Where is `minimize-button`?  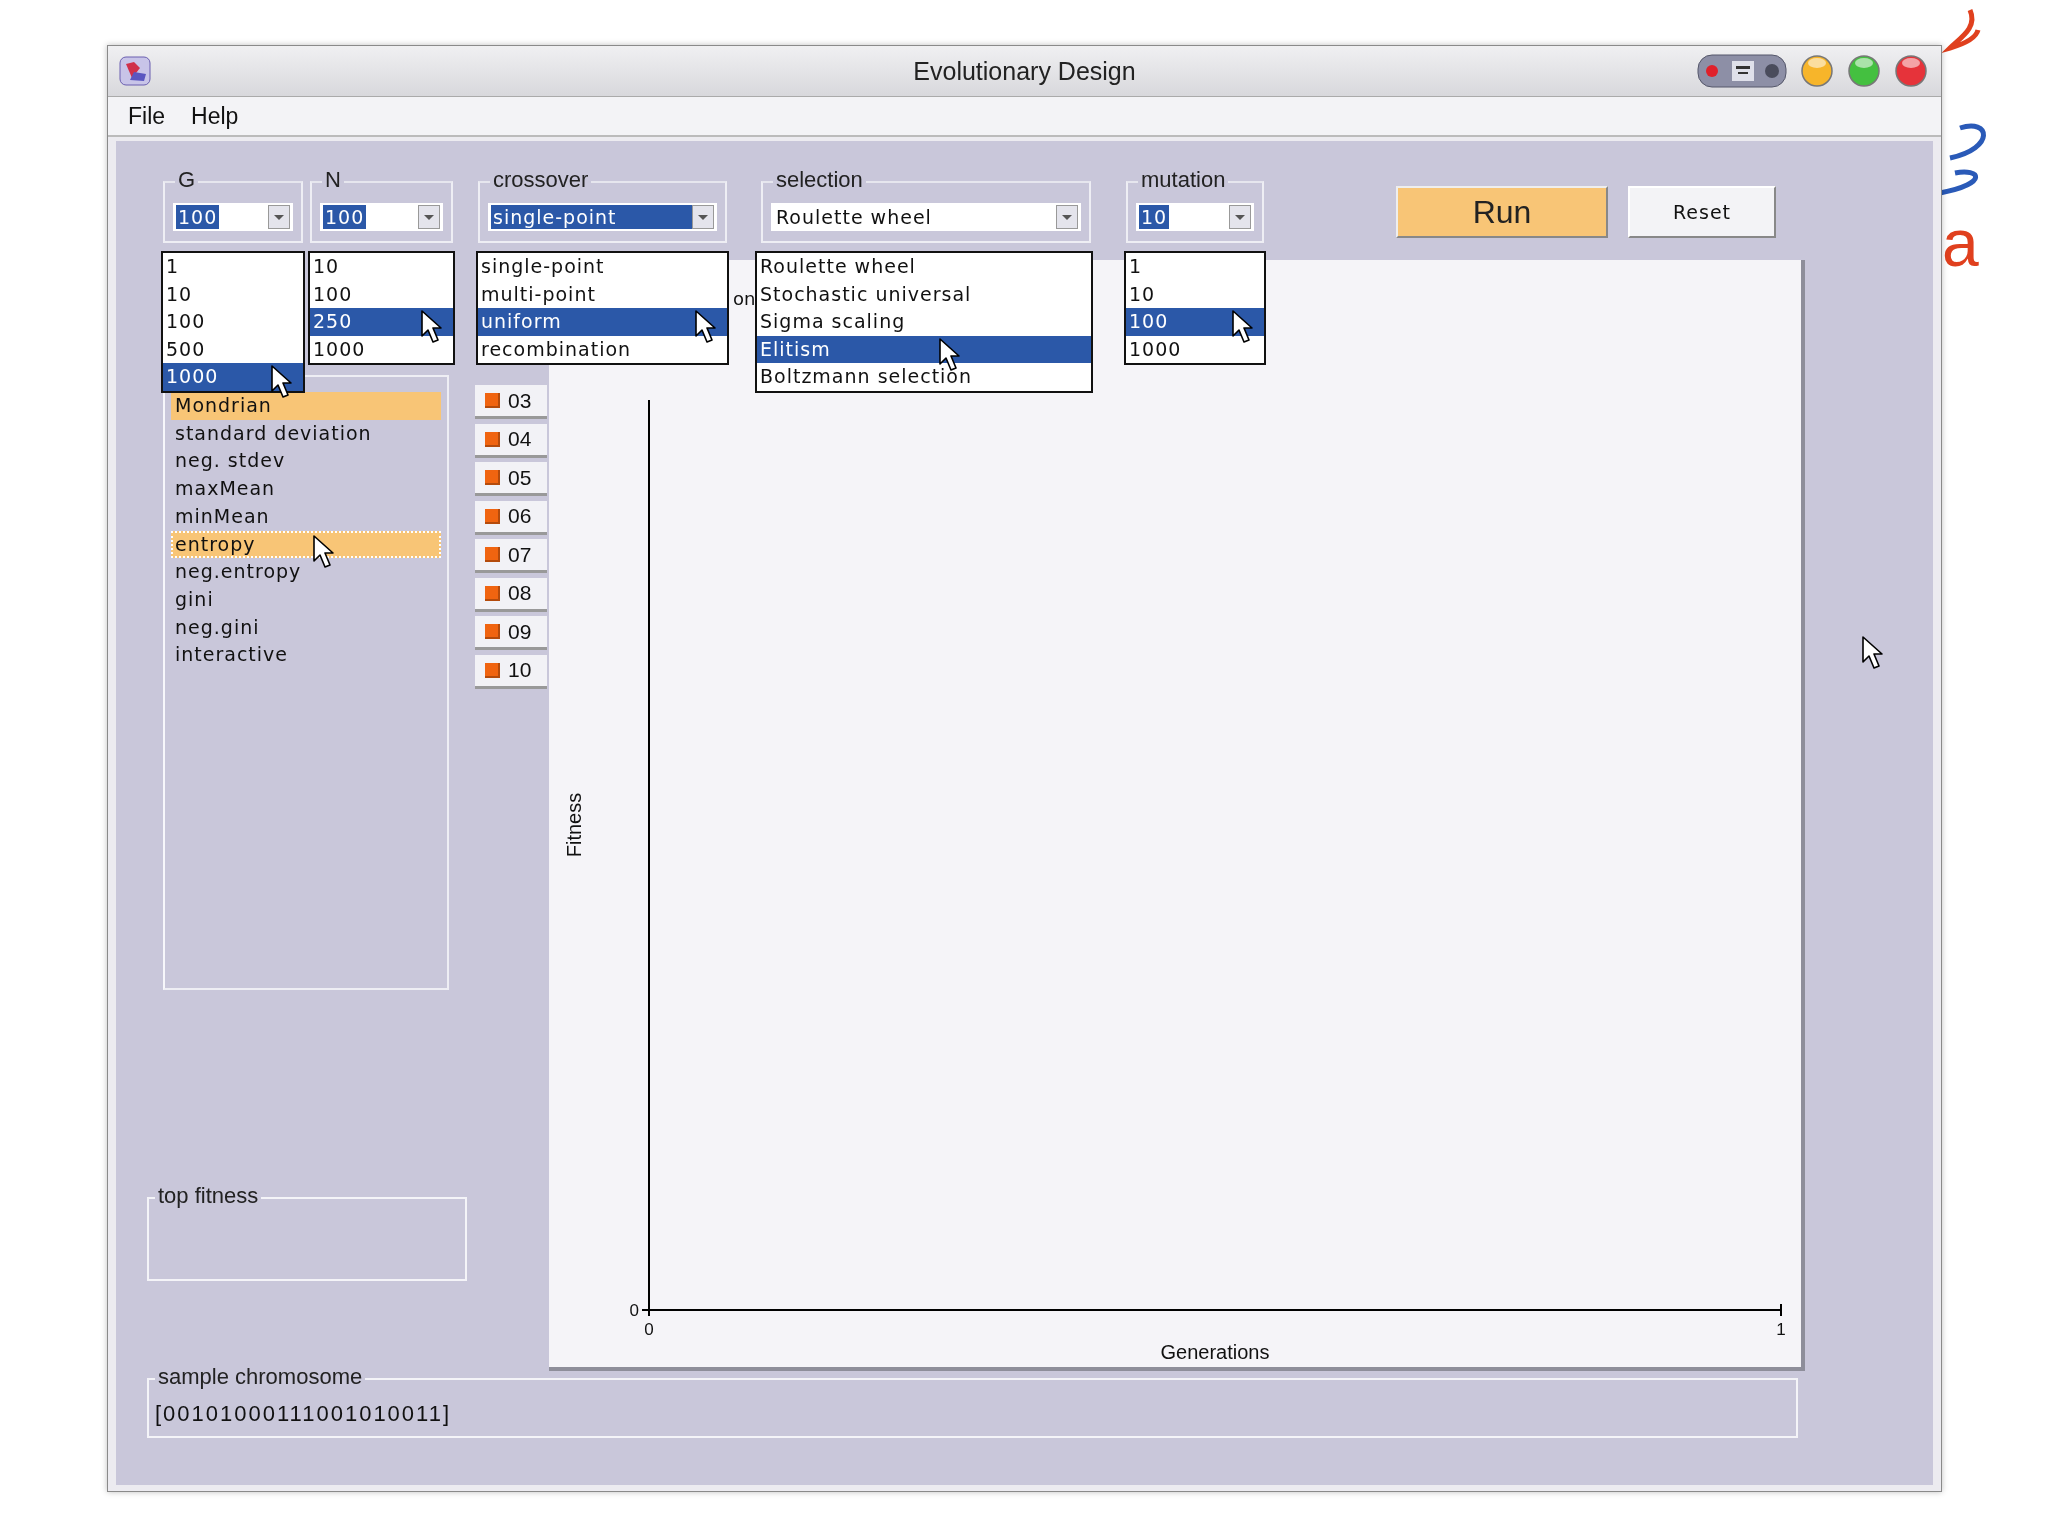 minimize-button is located at coordinates (1817, 71).